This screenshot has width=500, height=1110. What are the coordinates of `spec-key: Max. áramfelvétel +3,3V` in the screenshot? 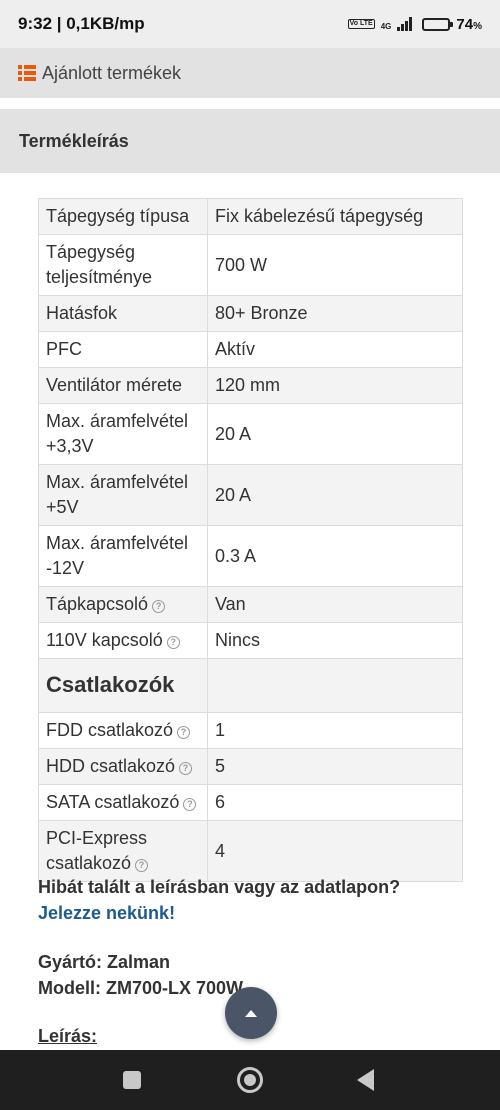 It's located at (123, 434).